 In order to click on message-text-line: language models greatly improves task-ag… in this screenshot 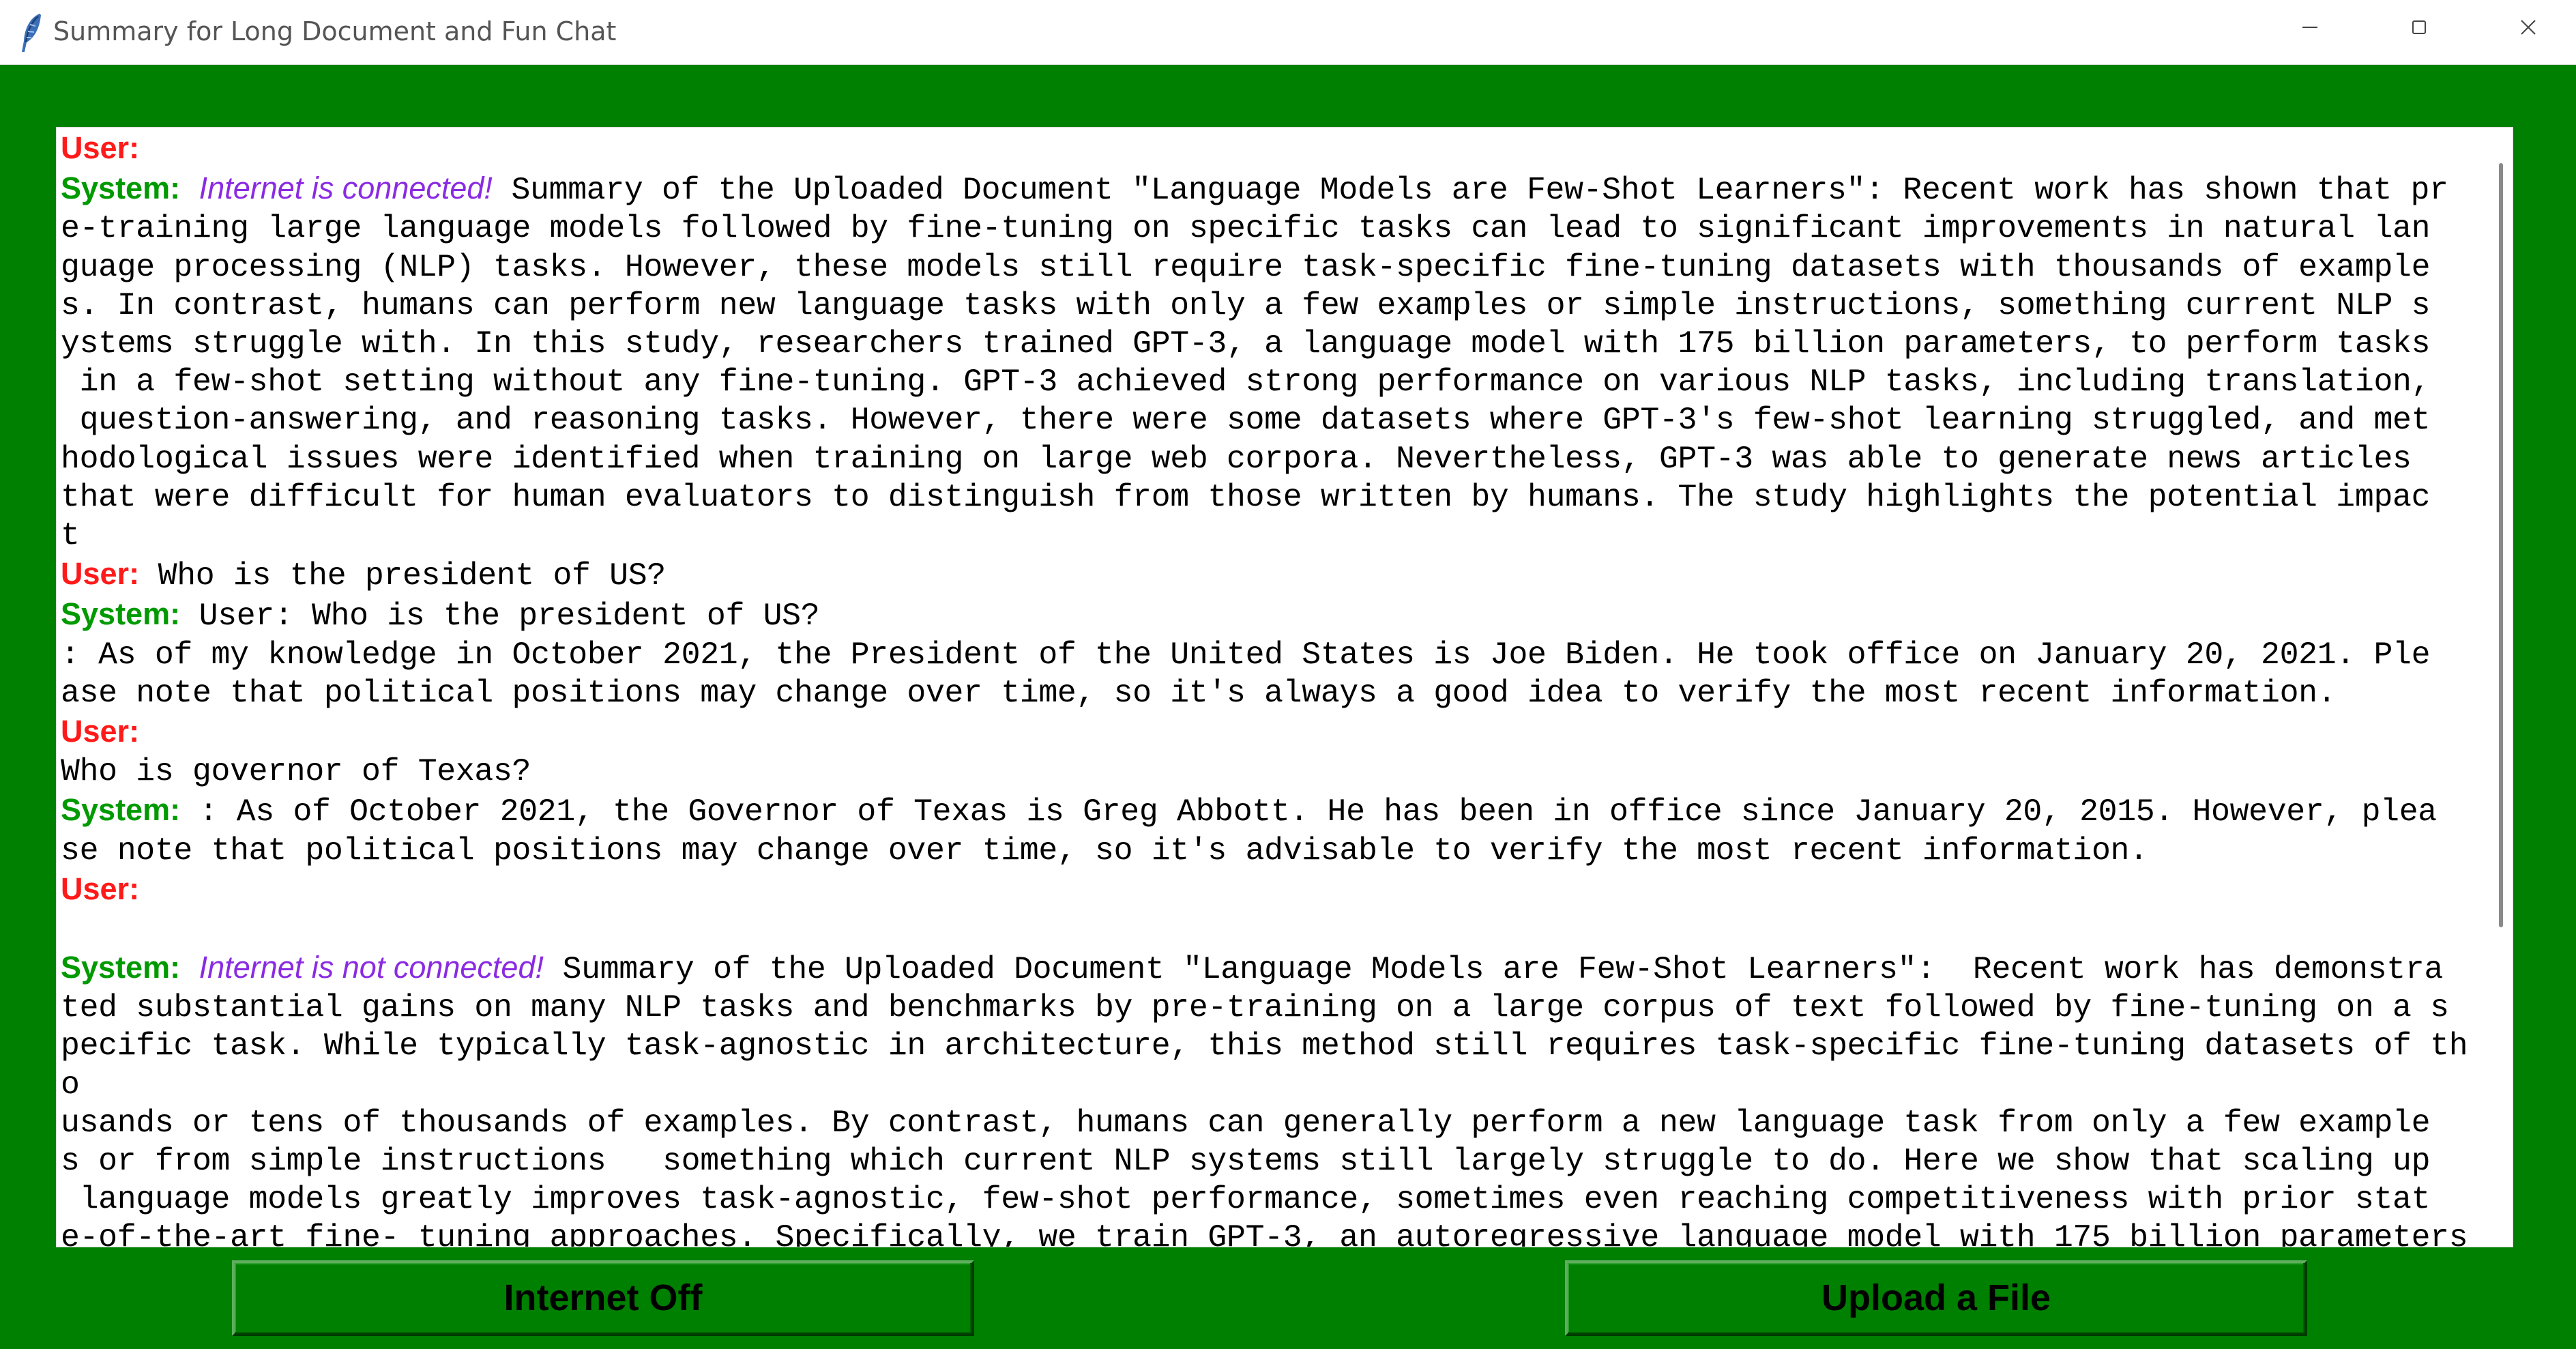, I will do `click(1246, 1199)`.